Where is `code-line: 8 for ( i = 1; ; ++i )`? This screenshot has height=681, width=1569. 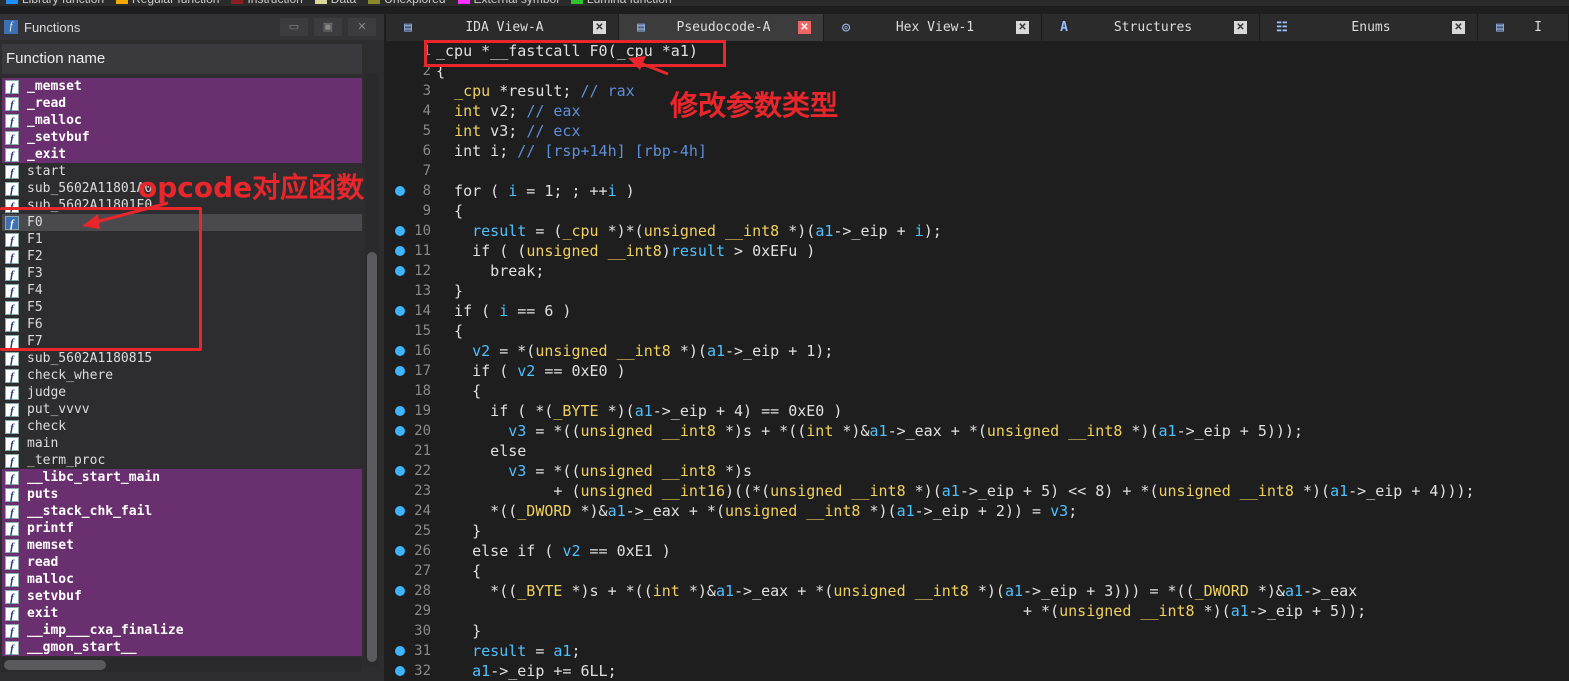
code-line: 8 for ( i = 1; ; ++i ) is located at coordinates (977, 191).